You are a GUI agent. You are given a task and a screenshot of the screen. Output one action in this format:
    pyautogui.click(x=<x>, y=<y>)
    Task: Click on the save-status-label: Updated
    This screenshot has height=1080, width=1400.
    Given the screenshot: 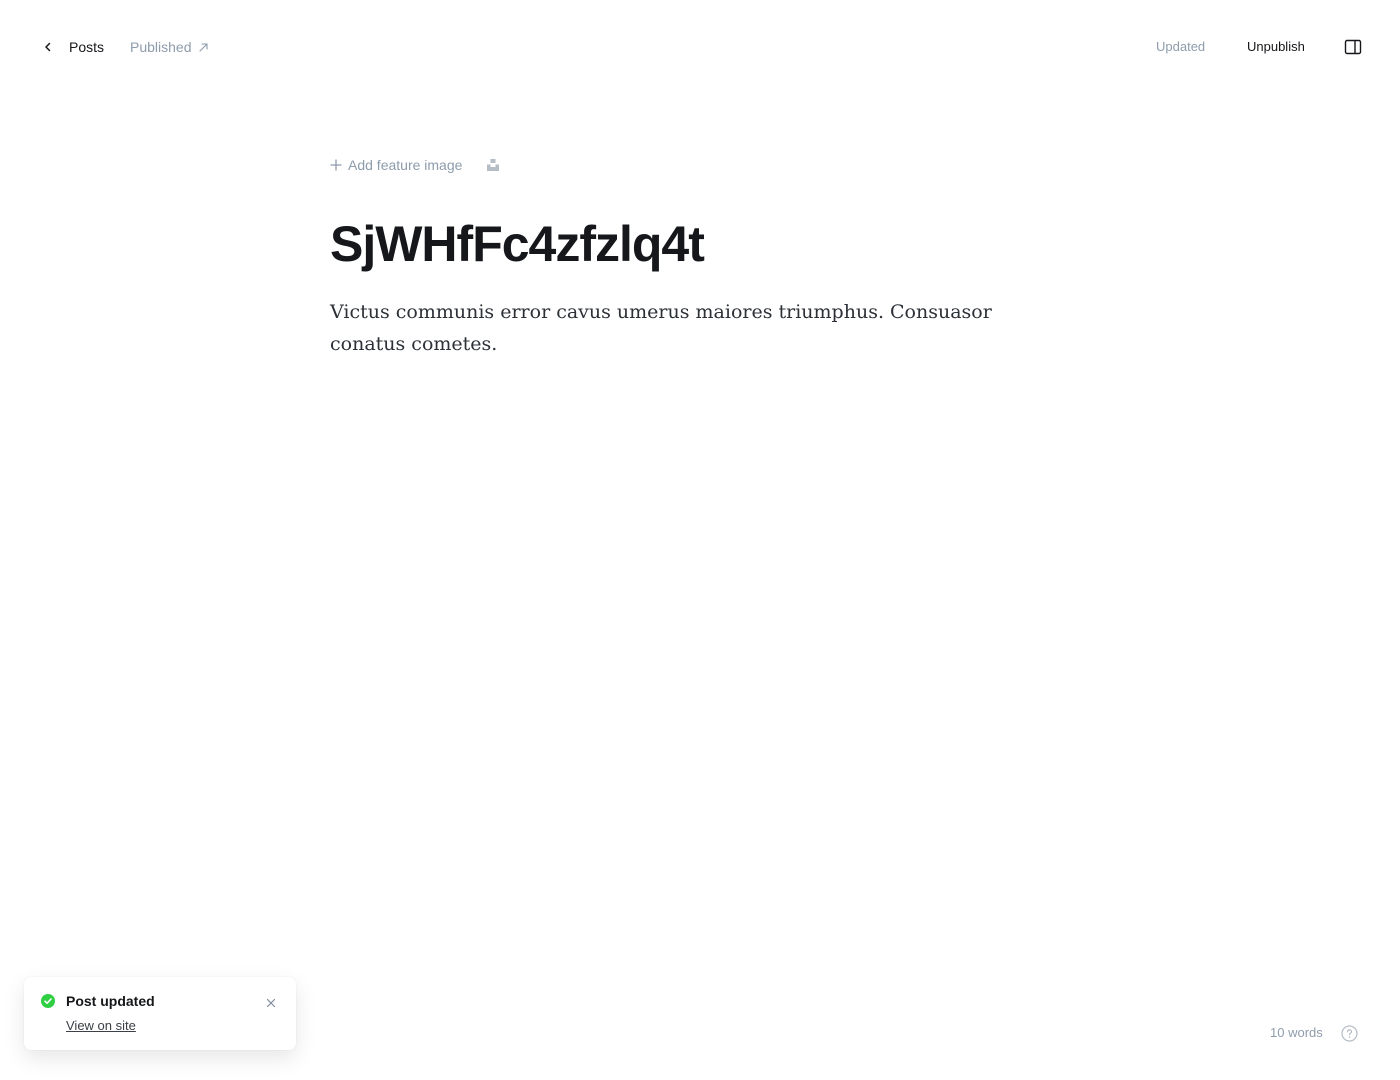 What is the action you would take?
    pyautogui.click(x=1181, y=46)
    